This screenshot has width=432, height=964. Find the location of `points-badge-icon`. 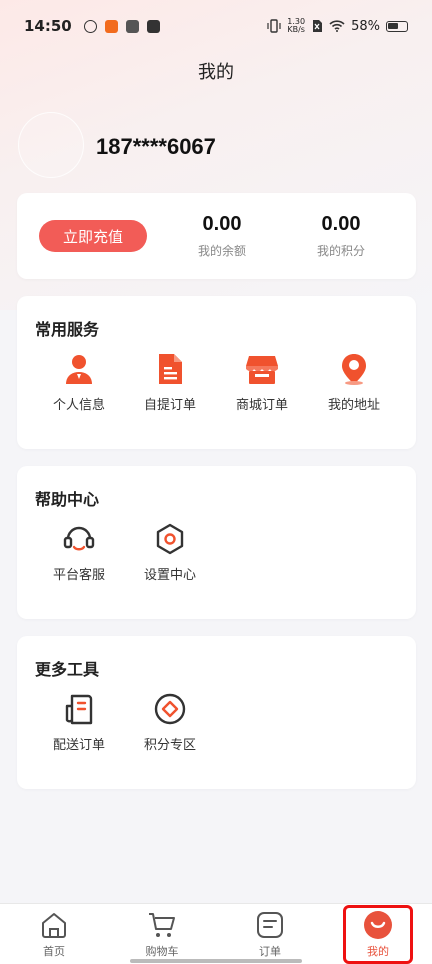

points-badge-icon is located at coordinates (170, 709).